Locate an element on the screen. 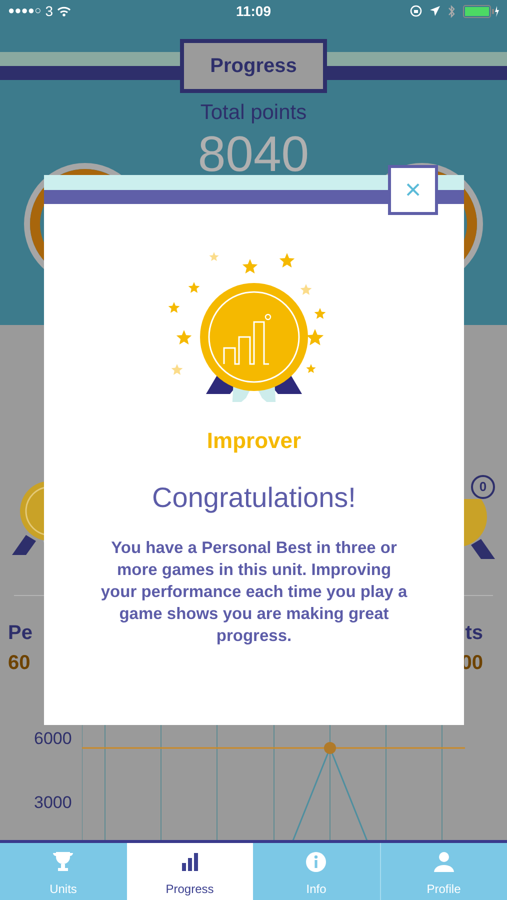 The width and height of the screenshot is (507, 900). dialog-heading: Congratulations! is located at coordinates (254, 498).